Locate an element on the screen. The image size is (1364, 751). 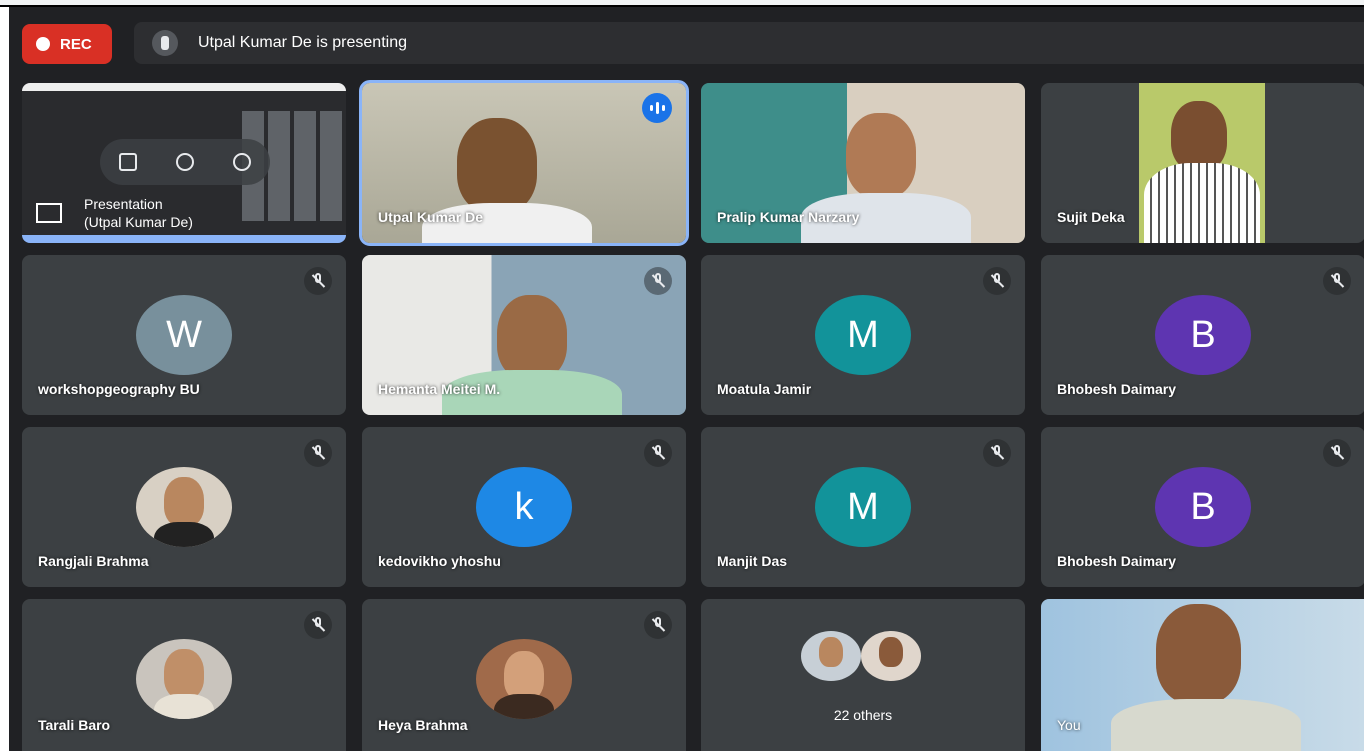
avatar: W is located at coordinates (184, 335).